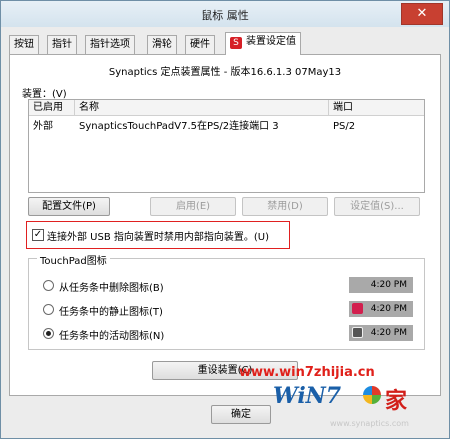 The width and height of the screenshot is (450, 439). I want to click on tab-device-settings-label: 装置设定值, so click(271, 41).